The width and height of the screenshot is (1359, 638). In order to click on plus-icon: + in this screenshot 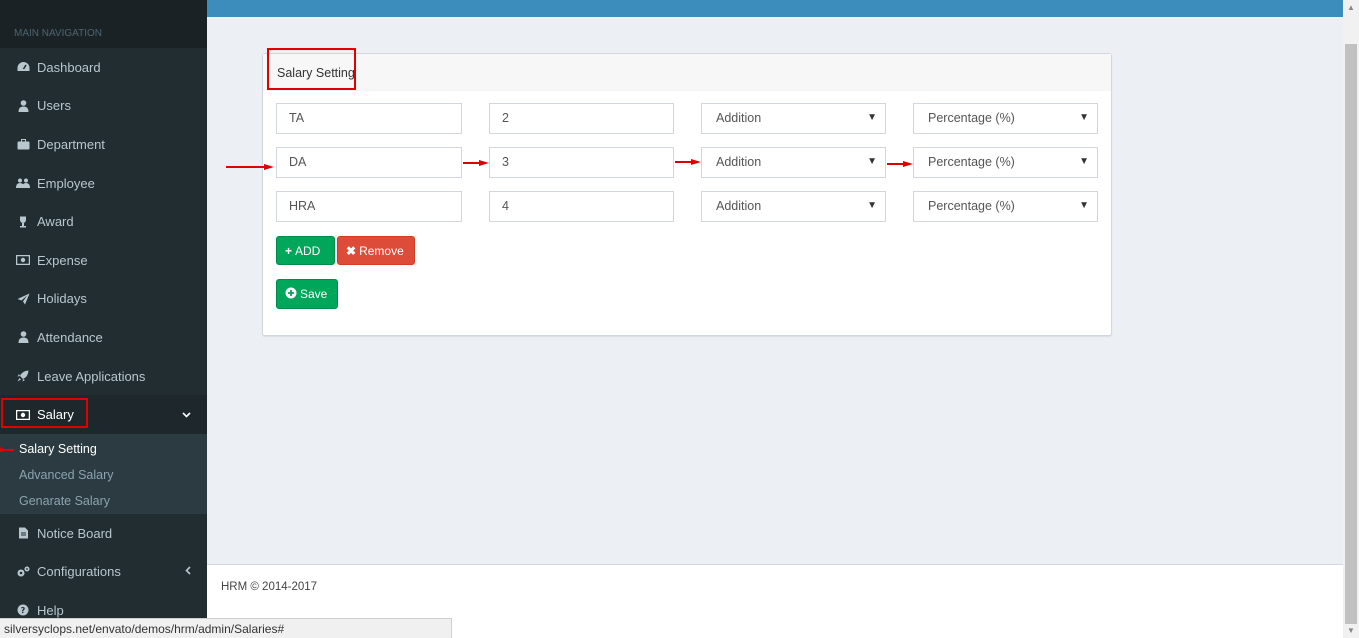, I will do `click(289, 250)`.